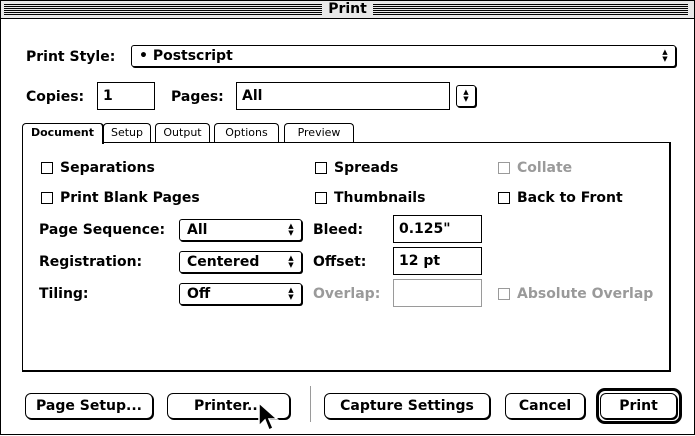  What do you see at coordinates (252, 96) in the screenshot?
I see `pages-value: All` at bounding box center [252, 96].